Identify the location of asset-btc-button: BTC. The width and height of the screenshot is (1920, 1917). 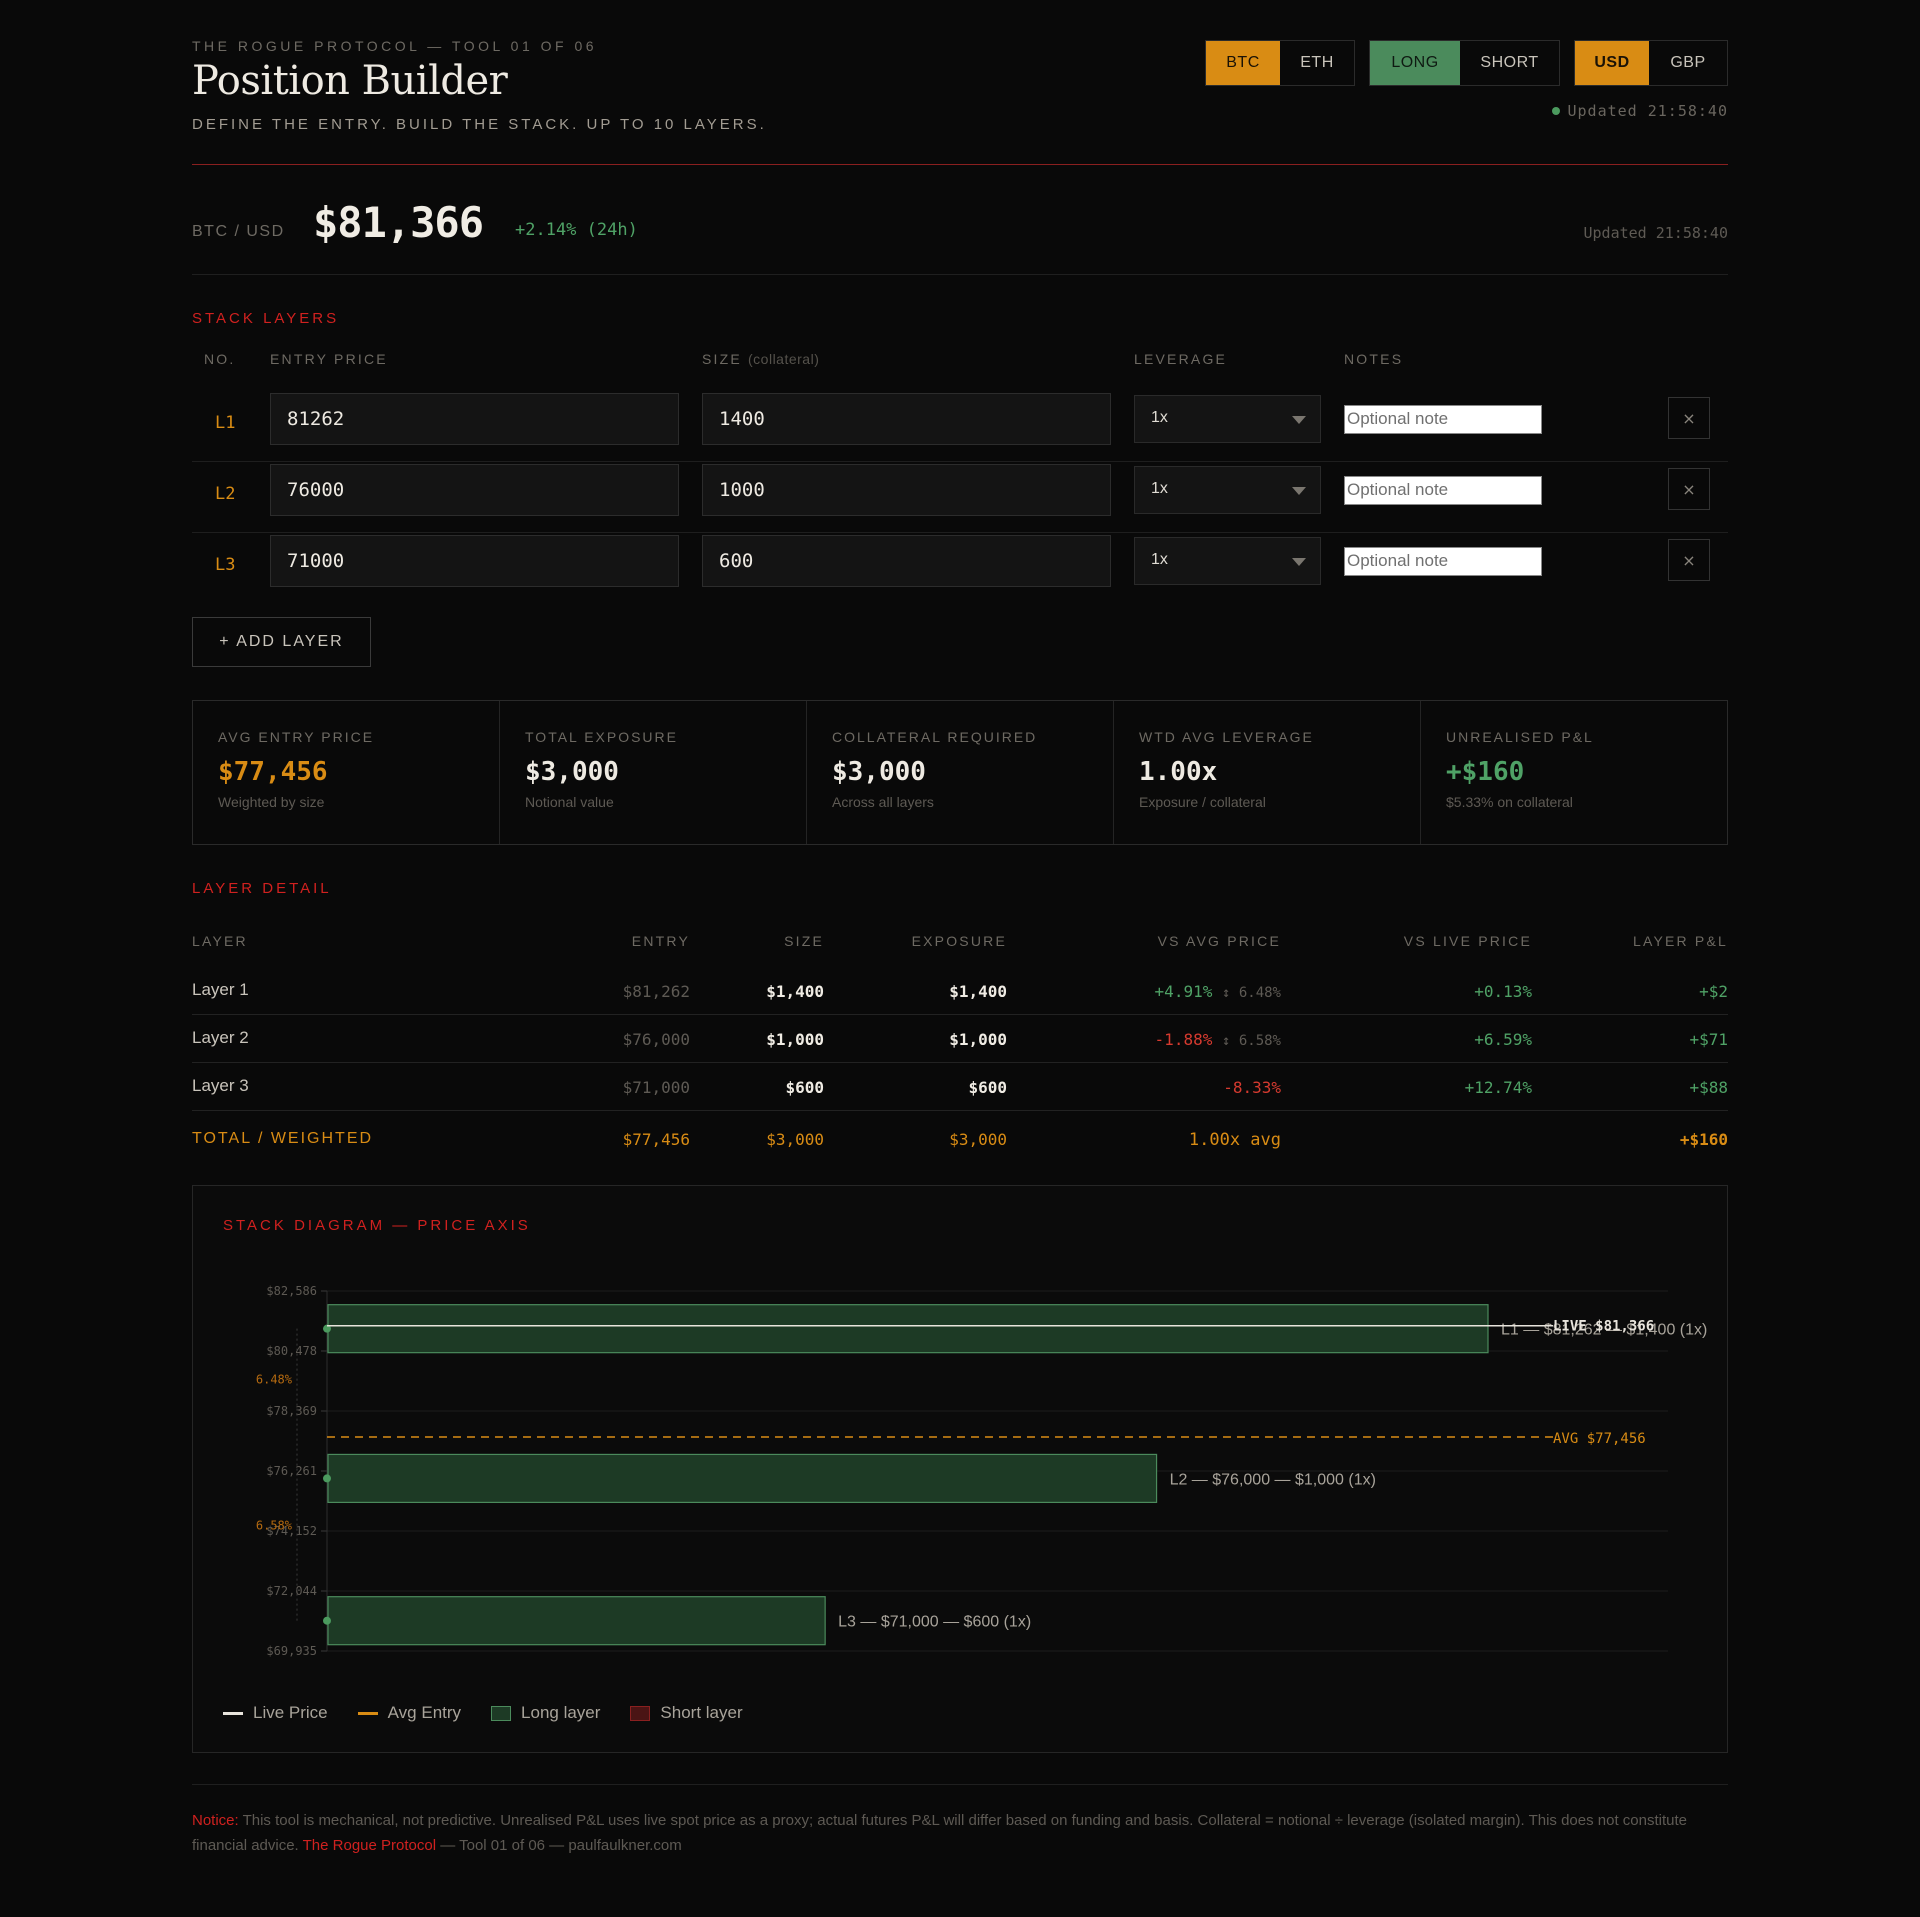
(1243, 63).